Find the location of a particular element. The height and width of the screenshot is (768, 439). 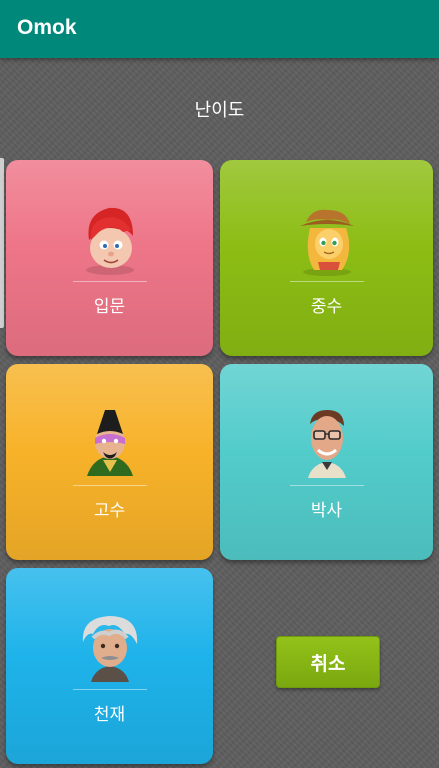

app-title: Omok is located at coordinates (47, 27).